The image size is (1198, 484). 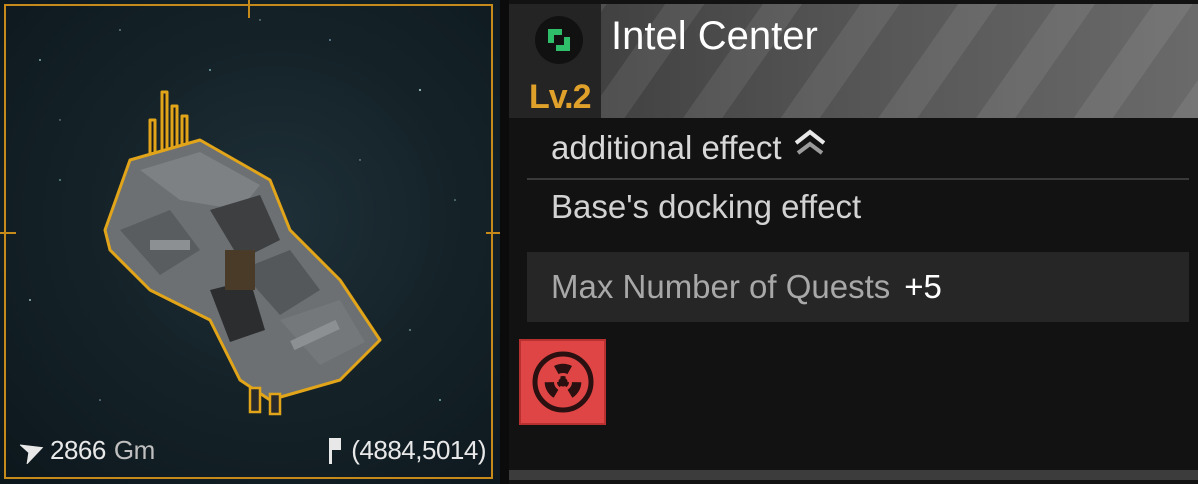 I want to click on header-badge-area: Lv.2, so click(x=555, y=61).